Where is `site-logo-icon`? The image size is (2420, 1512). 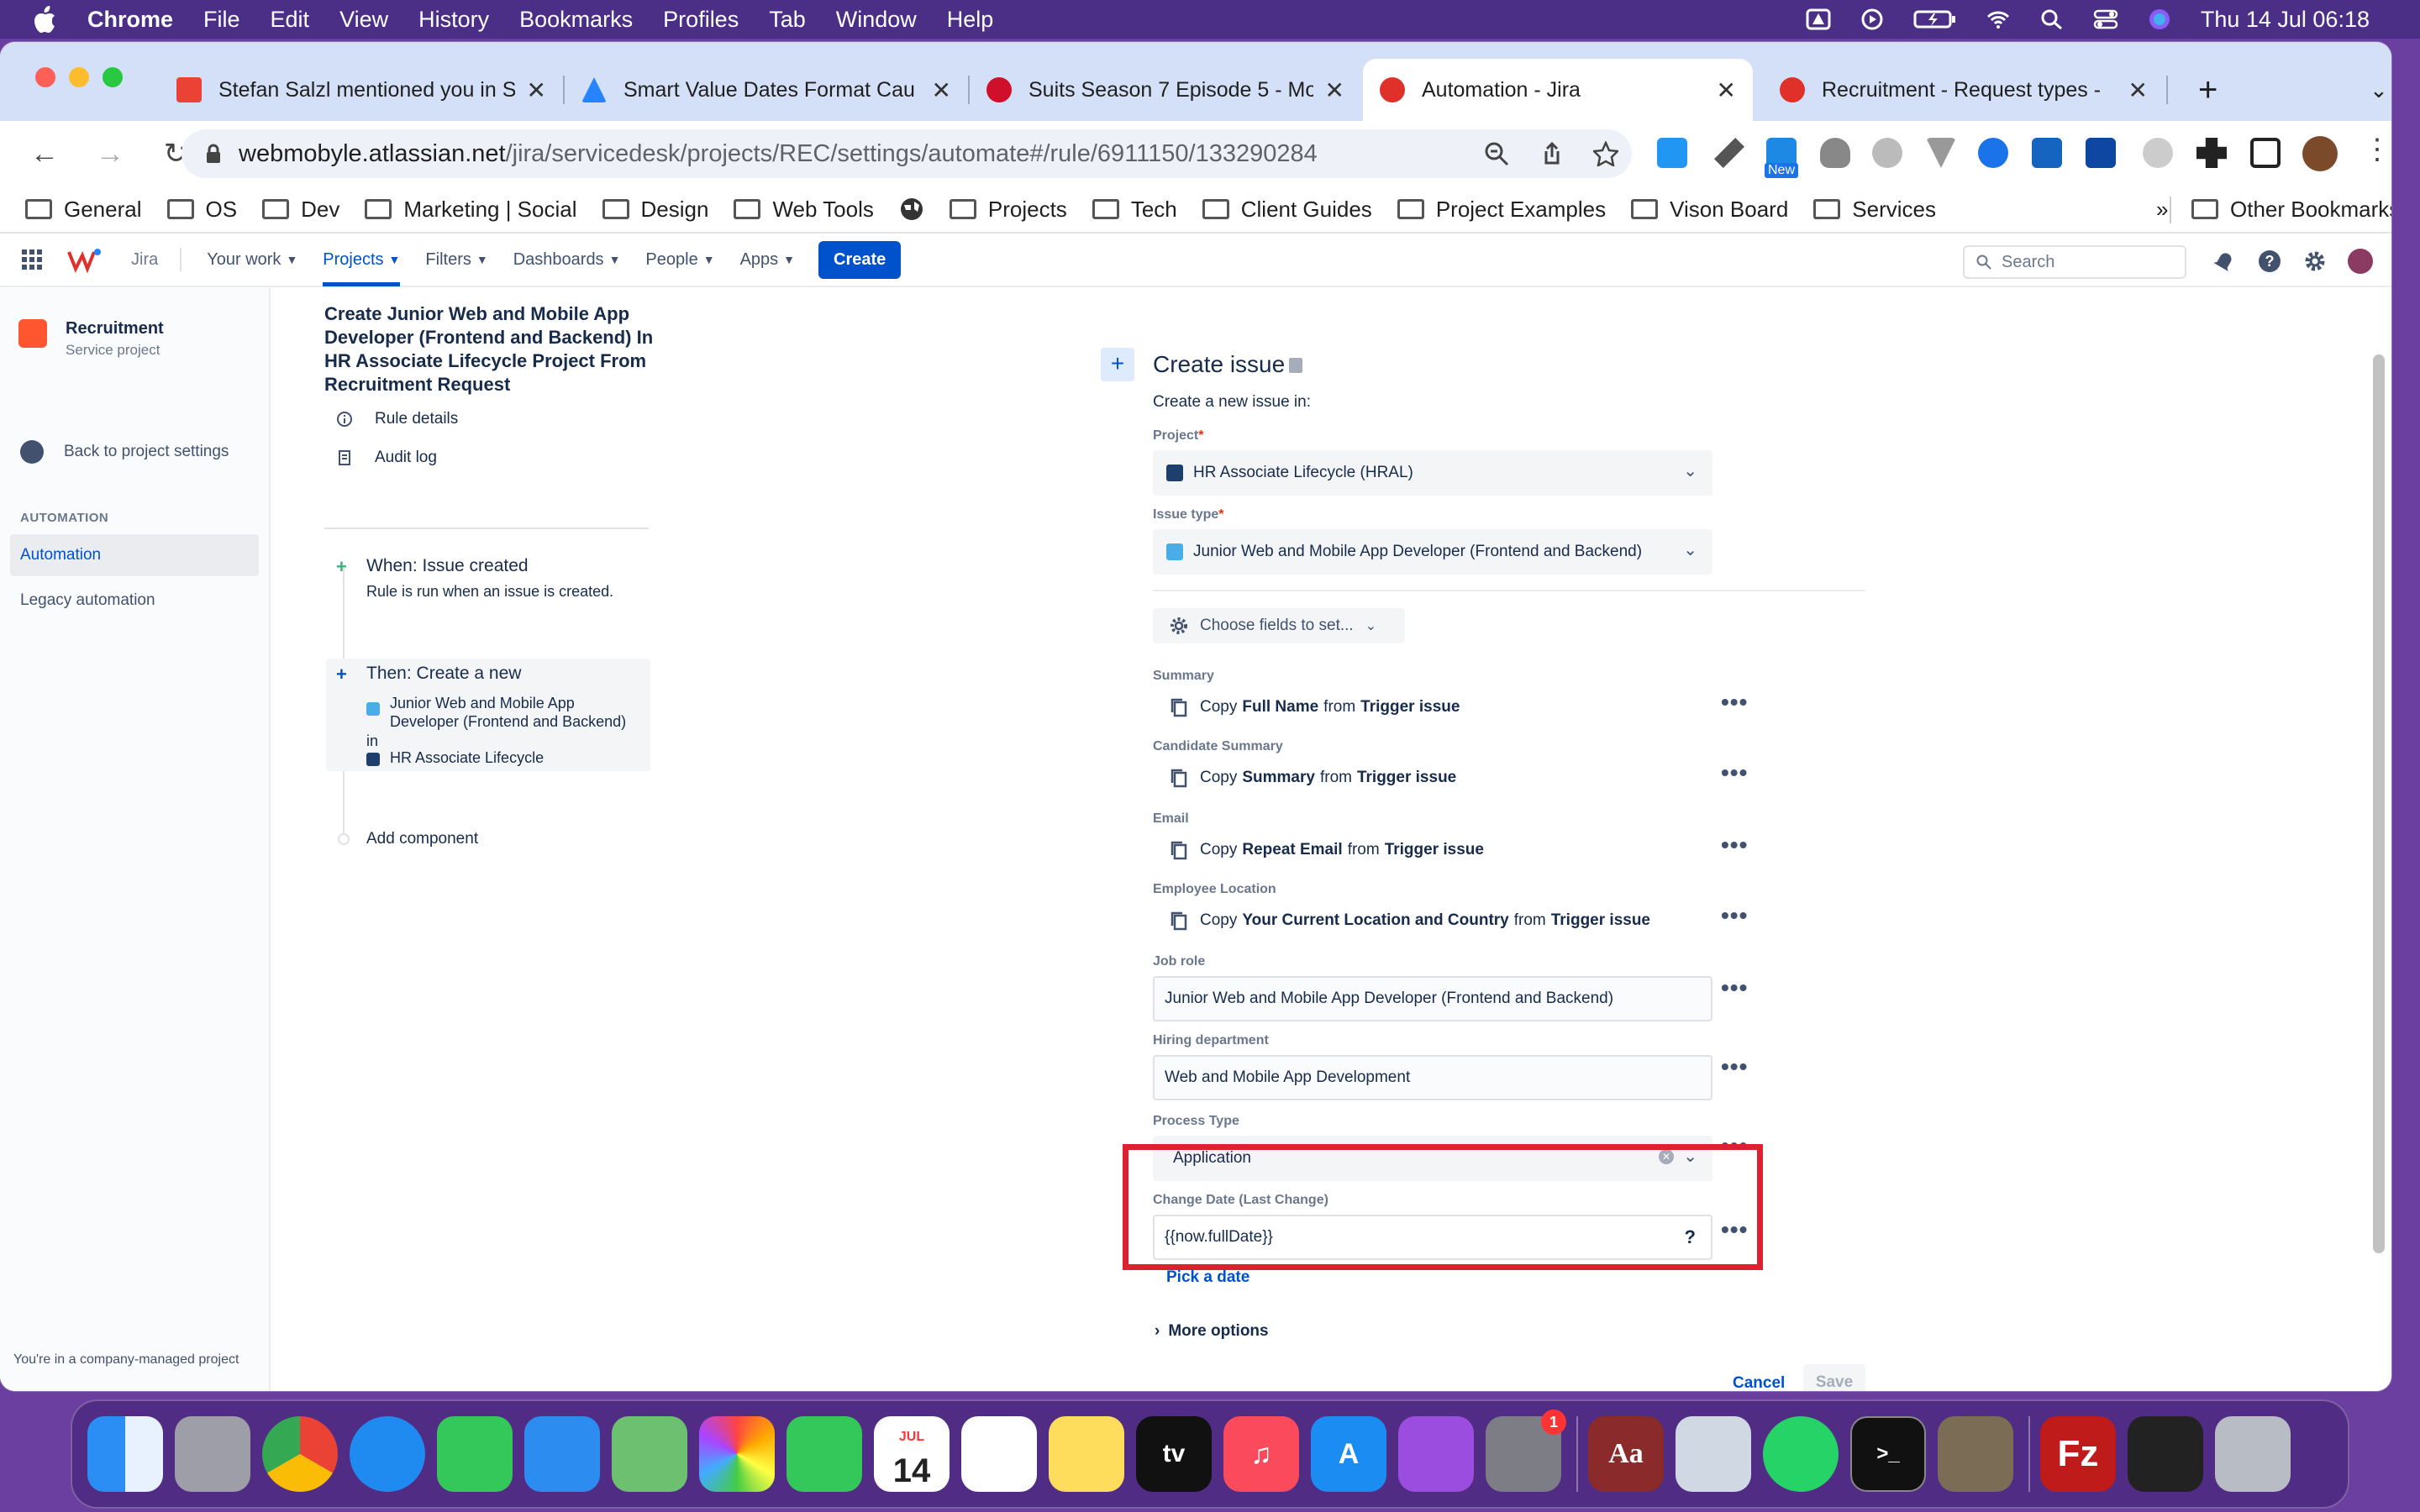 site-logo-icon is located at coordinates (86, 259).